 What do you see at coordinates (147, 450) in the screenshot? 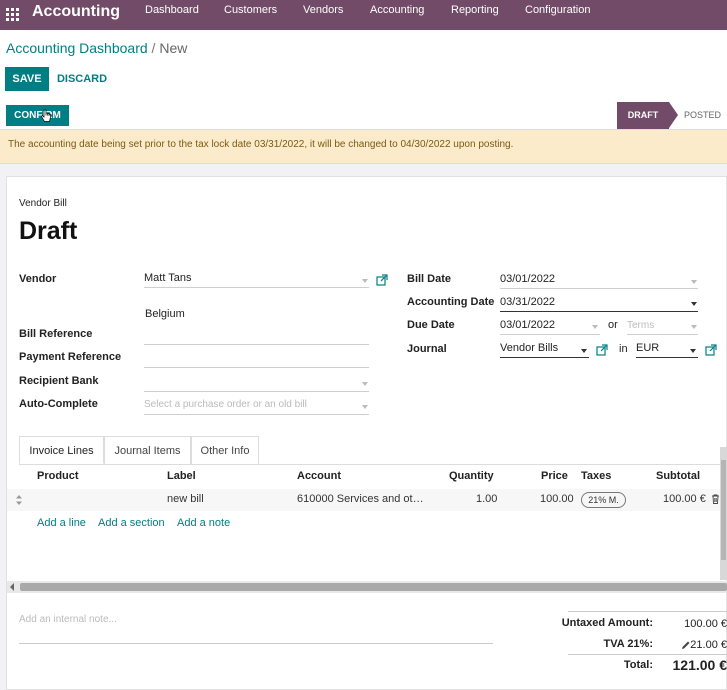
I see `tab-journal-items: Journal Items` at bounding box center [147, 450].